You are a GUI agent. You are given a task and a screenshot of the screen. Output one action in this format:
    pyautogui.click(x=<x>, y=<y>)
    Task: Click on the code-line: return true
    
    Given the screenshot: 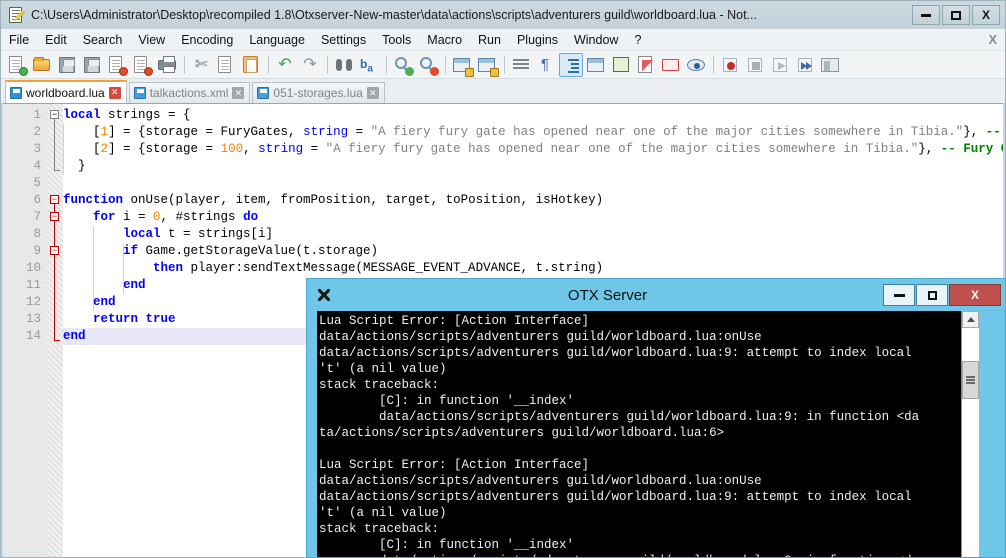 What is the action you would take?
    pyautogui.click(x=119, y=319)
    